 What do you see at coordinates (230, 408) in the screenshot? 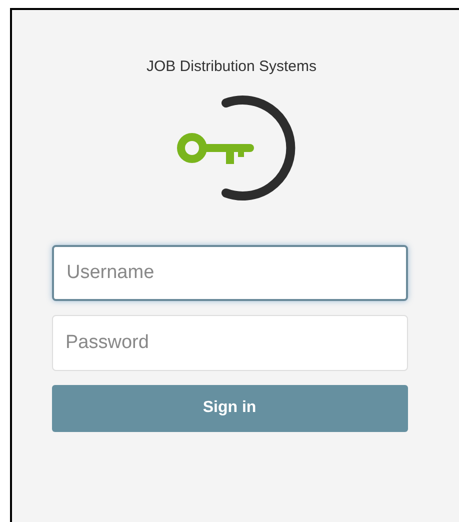
I see `sign-in-button: Sign in` at bounding box center [230, 408].